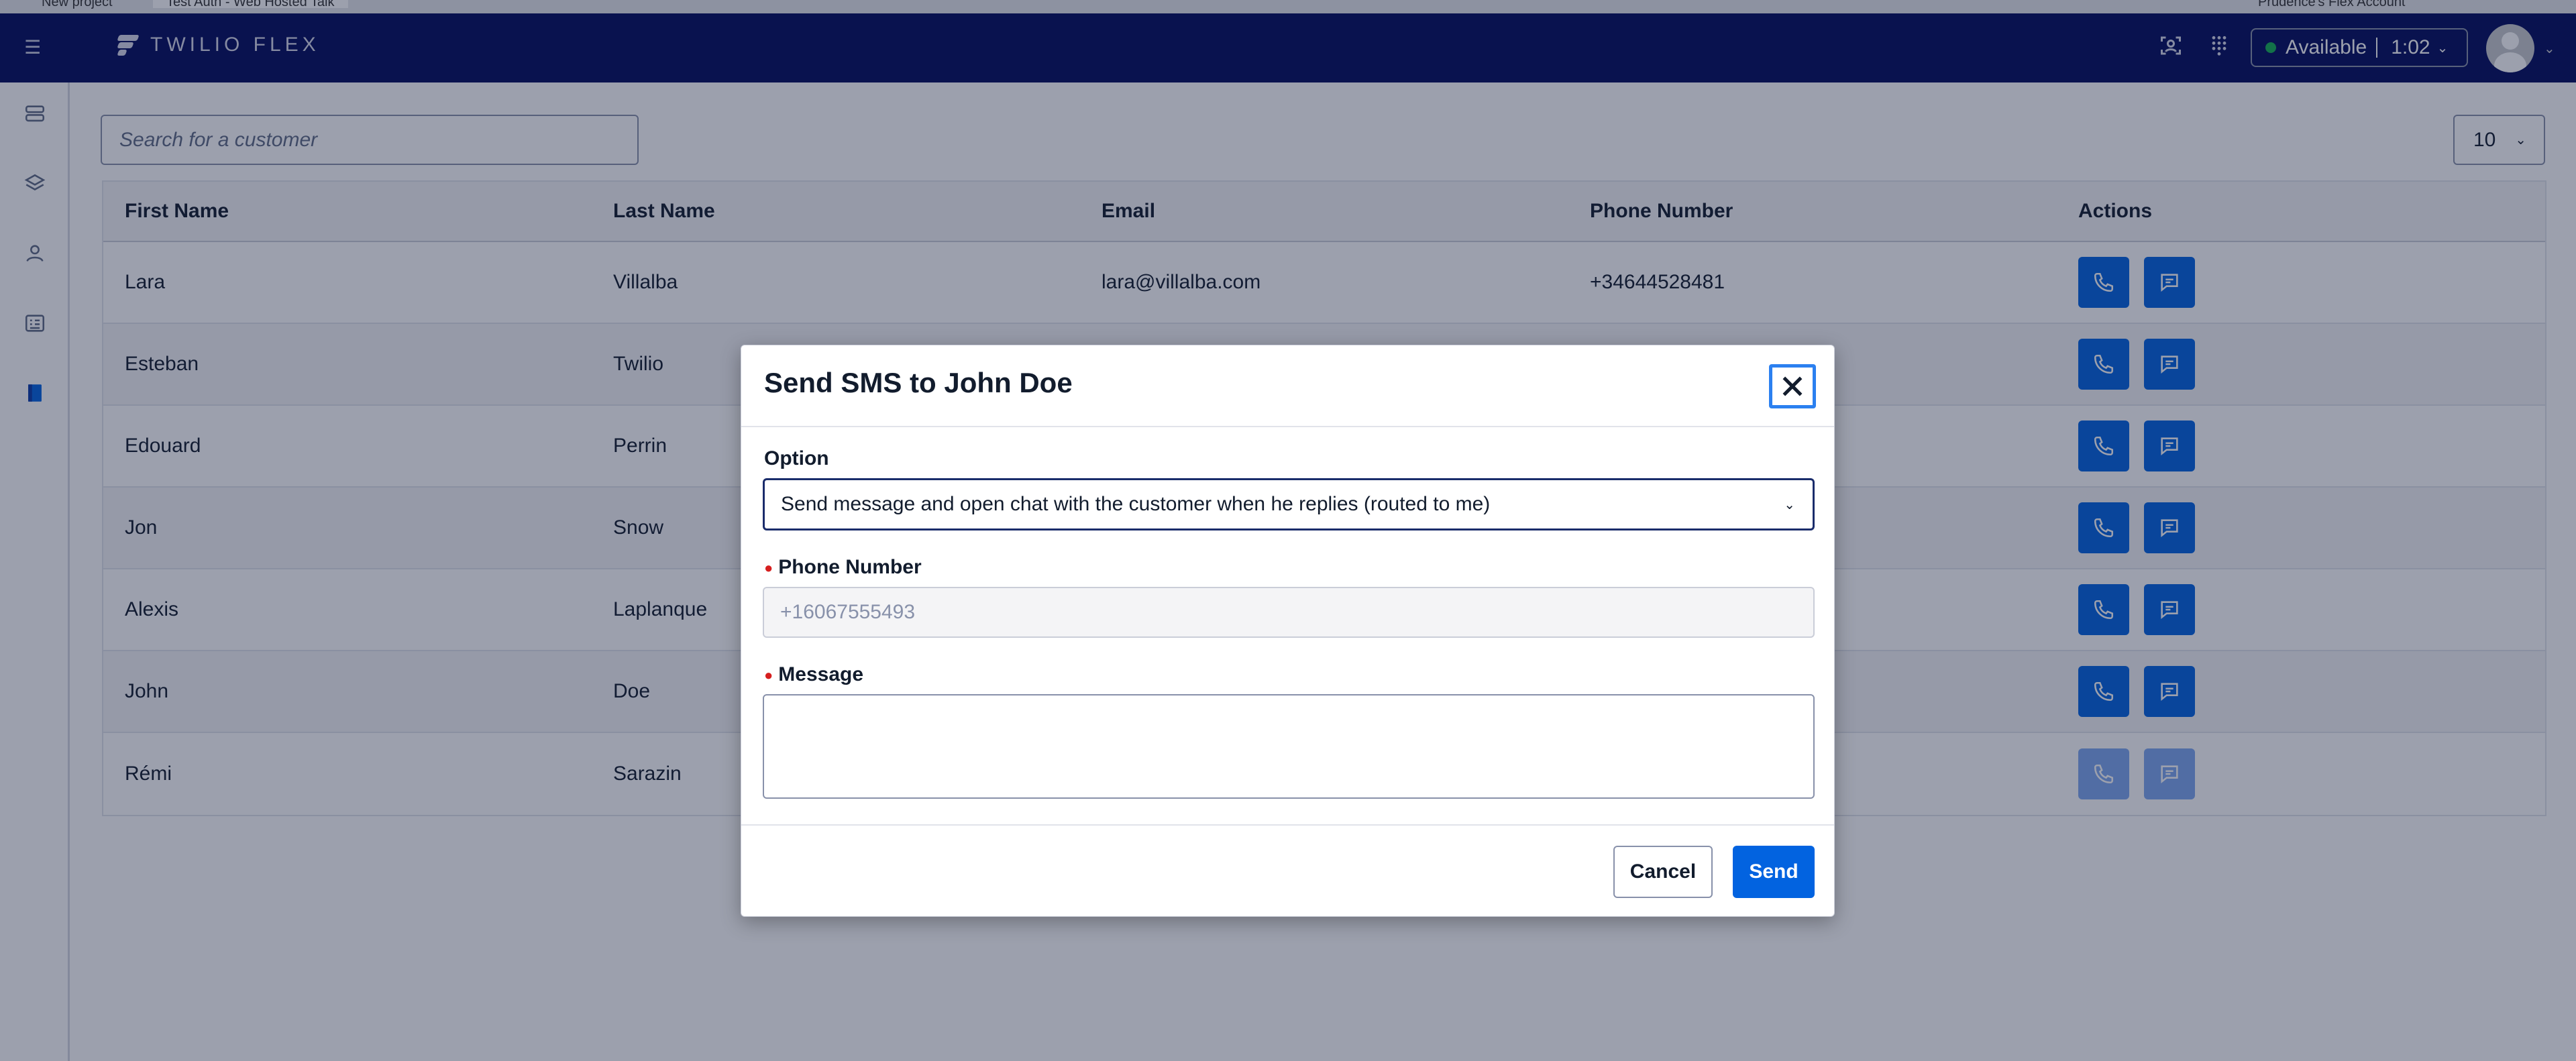  I want to click on send-button: Send, so click(1774, 872).